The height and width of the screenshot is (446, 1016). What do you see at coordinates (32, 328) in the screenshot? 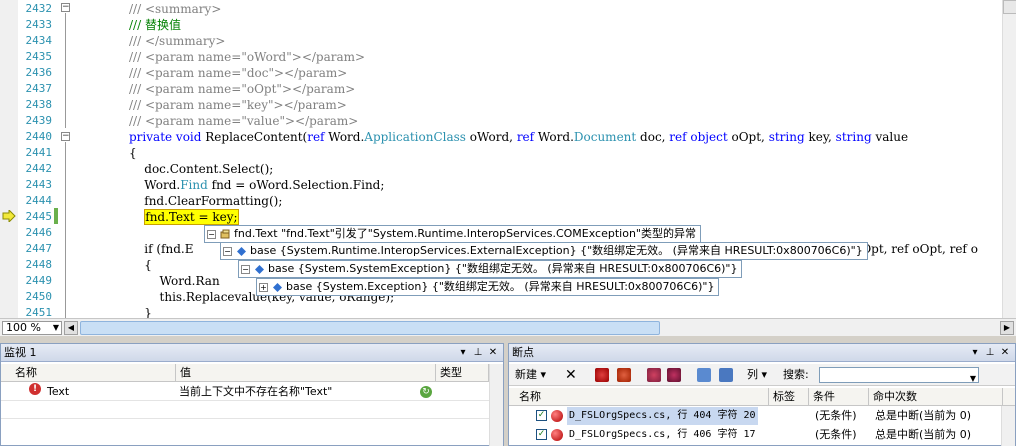
I see `zoom-dropdown: 100 % ▼` at bounding box center [32, 328].